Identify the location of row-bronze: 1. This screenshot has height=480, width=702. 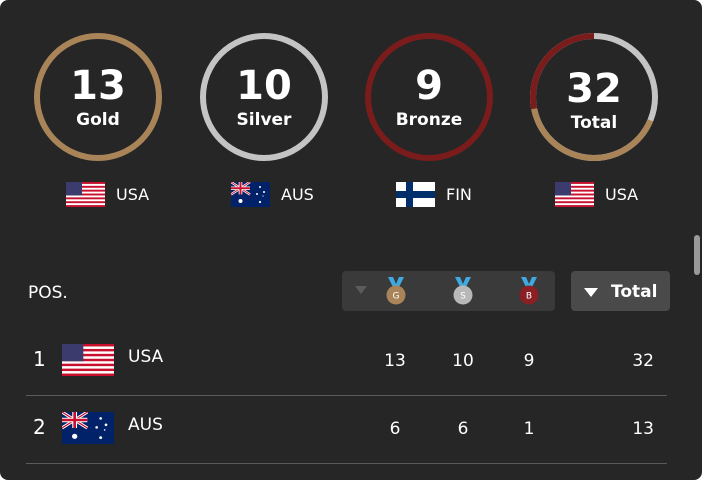
(529, 429).